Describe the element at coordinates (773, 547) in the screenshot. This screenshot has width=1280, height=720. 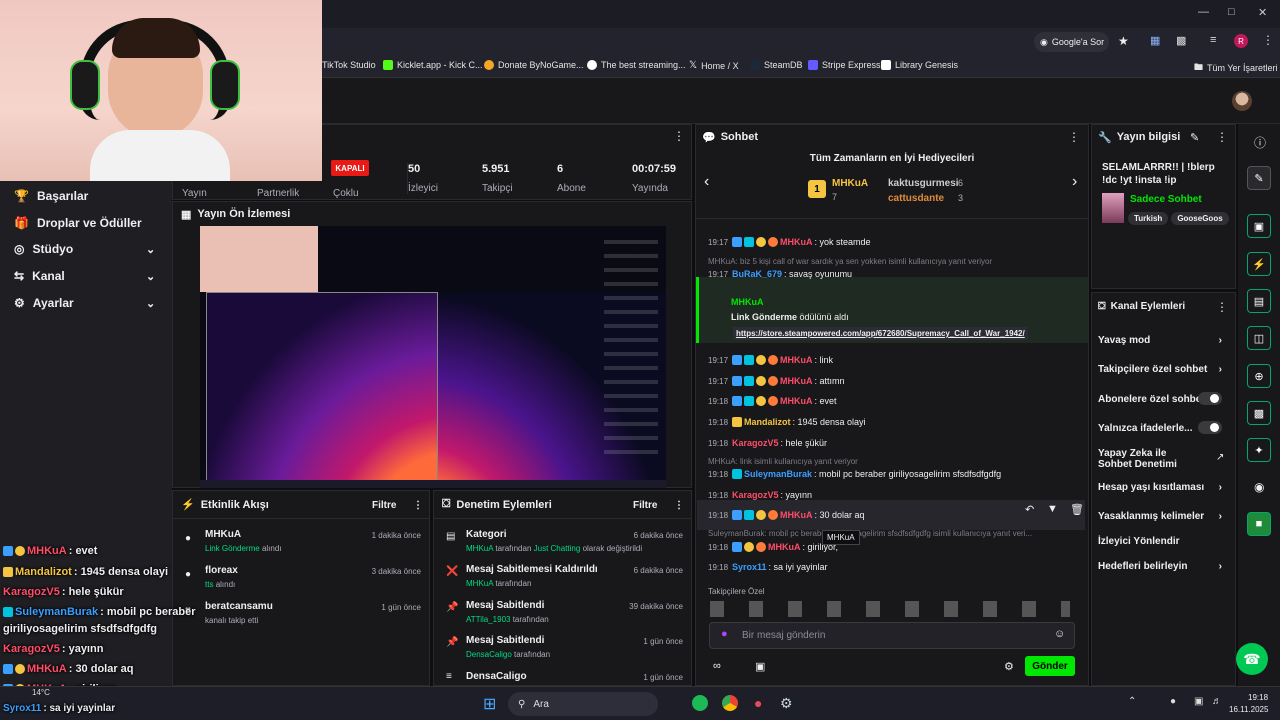
I see `chat-message: 19:18 MHKuA: giriliyor,` at that location.